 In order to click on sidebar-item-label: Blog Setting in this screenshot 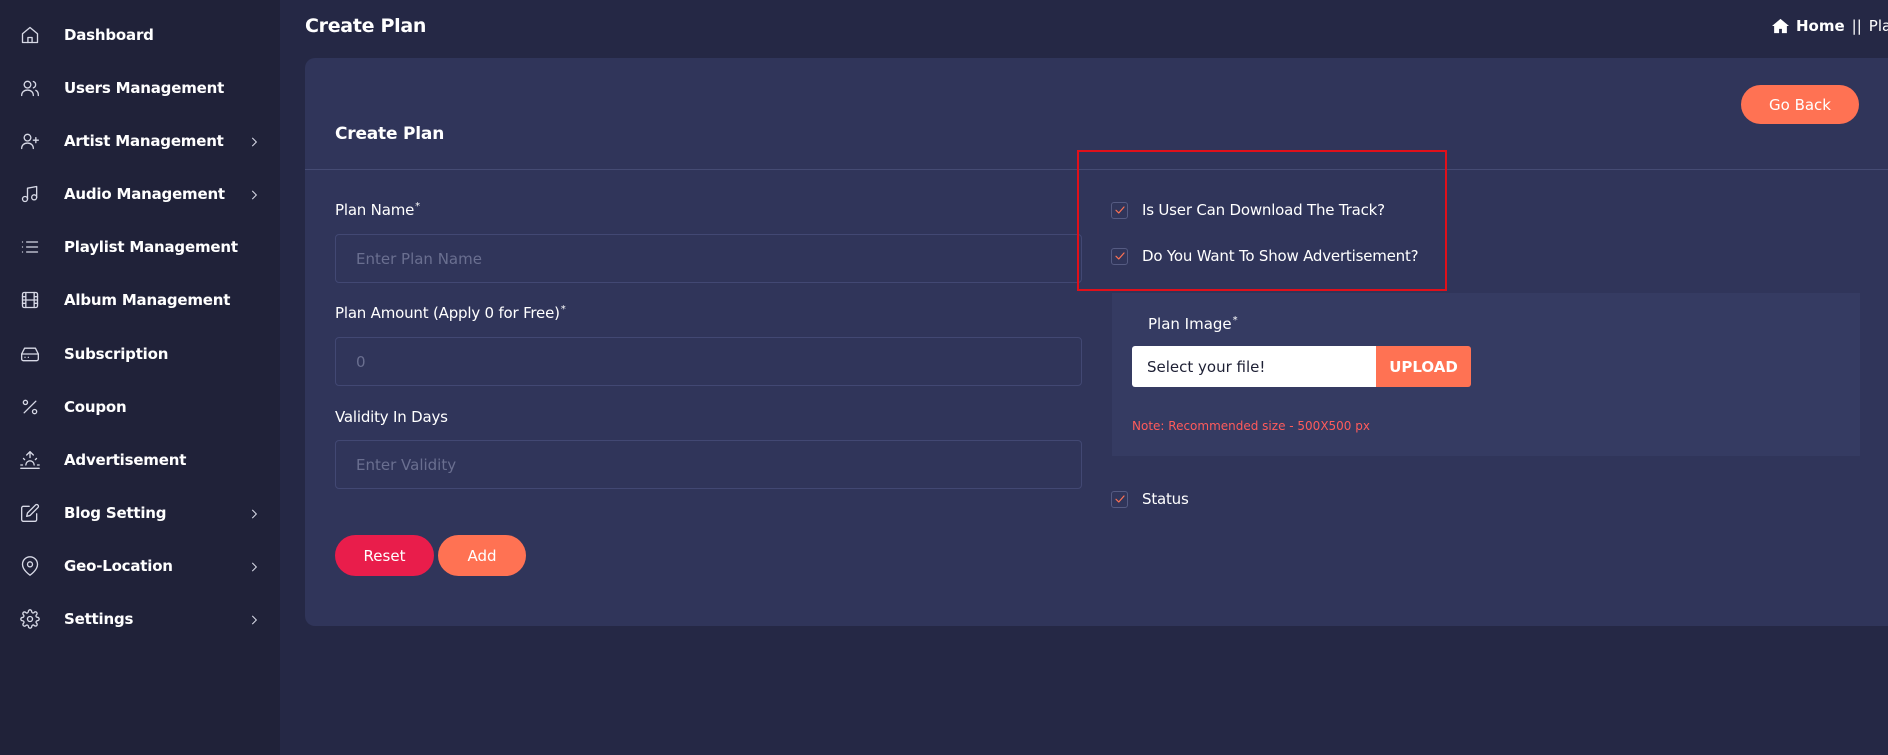, I will do `click(115, 512)`.